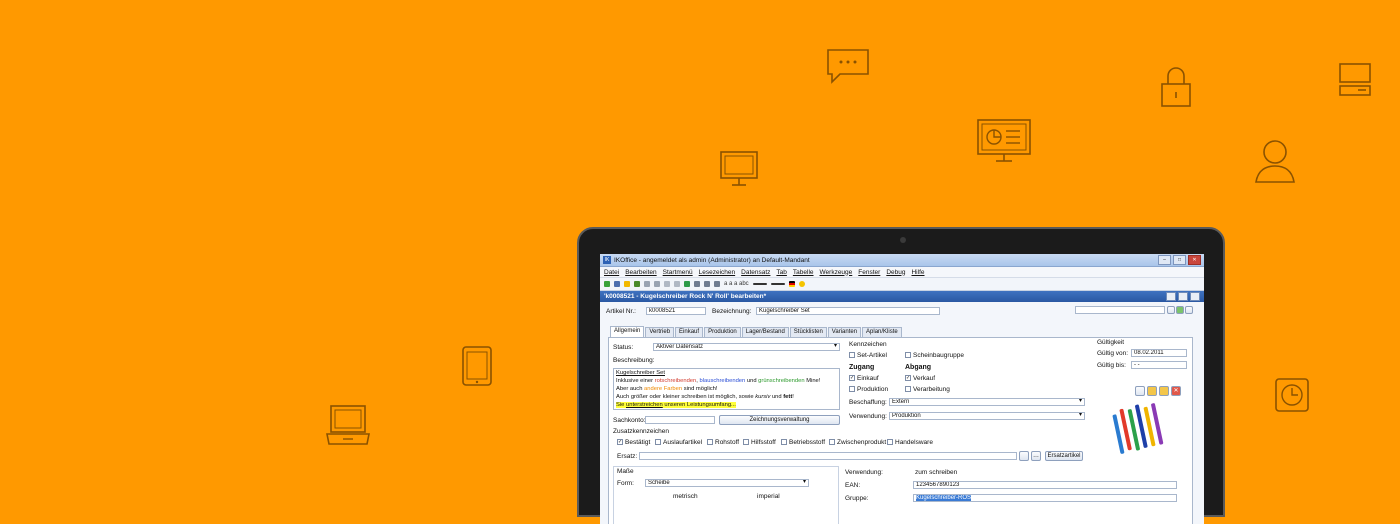 The image size is (1400, 524). What do you see at coordinates (1138, 430) in the screenshot?
I see `article-image` at bounding box center [1138, 430].